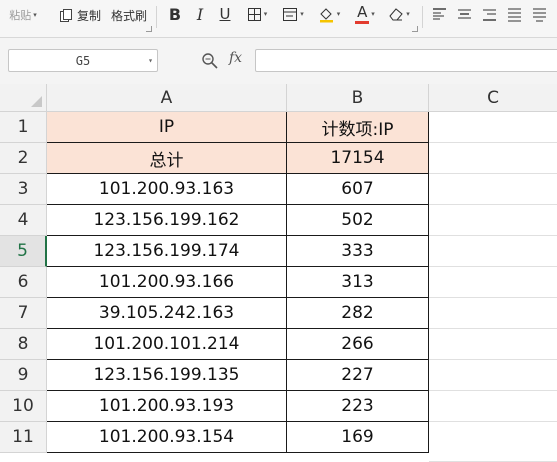  What do you see at coordinates (373, 14) in the screenshot?
I see `font-color-dropdown-icon: ▾` at bounding box center [373, 14].